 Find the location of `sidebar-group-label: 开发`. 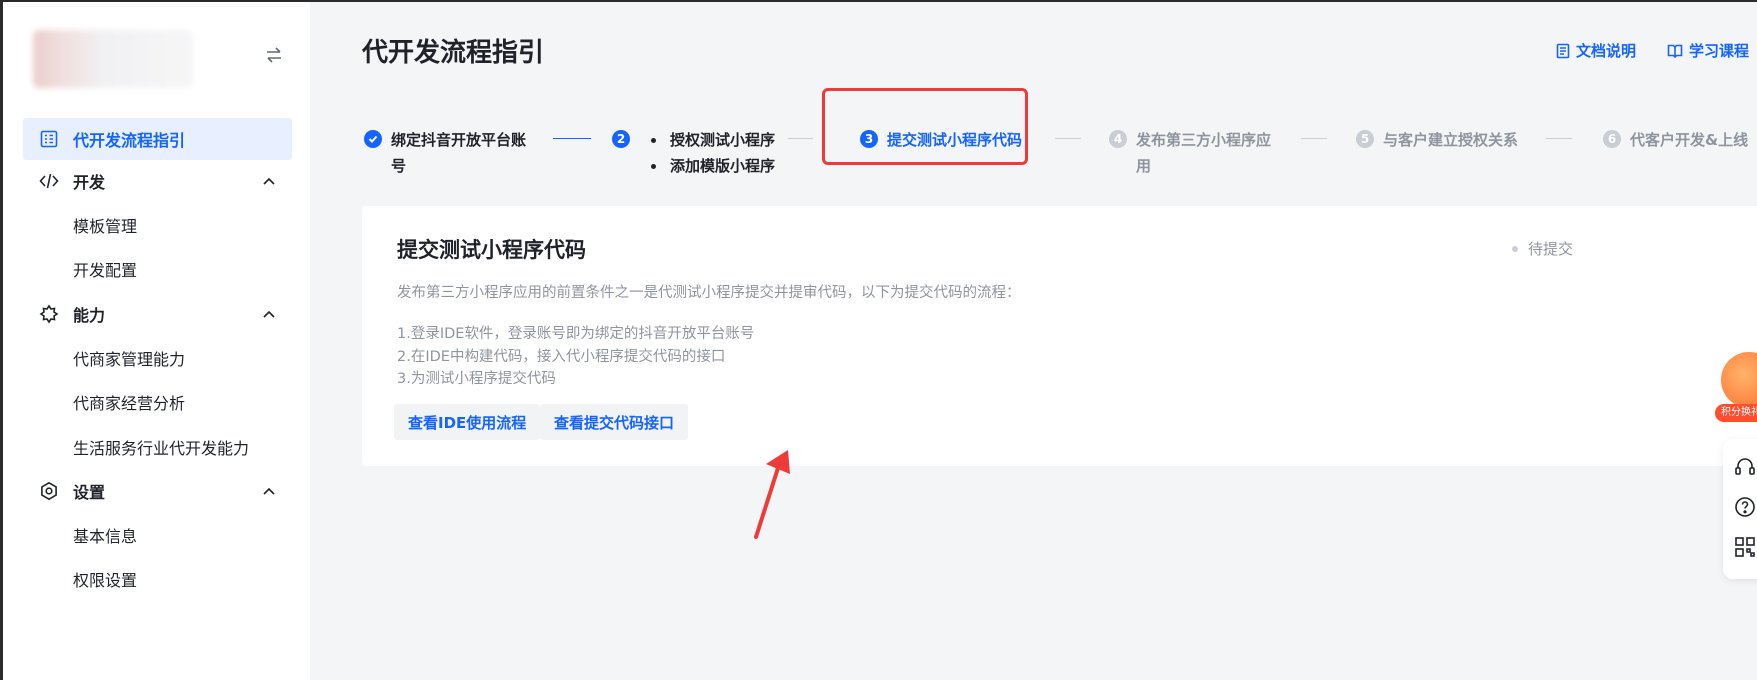

sidebar-group-label: 开发 is located at coordinates (89, 182).